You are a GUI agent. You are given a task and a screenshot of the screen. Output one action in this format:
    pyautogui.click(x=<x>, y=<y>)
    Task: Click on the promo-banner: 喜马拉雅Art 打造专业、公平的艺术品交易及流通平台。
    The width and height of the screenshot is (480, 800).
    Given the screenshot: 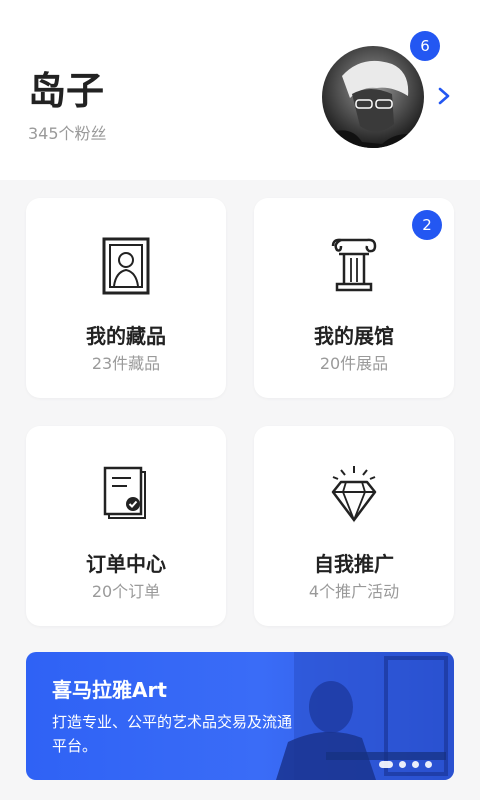 What is the action you would take?
    pyautogui.click(x=240, y=716)
    